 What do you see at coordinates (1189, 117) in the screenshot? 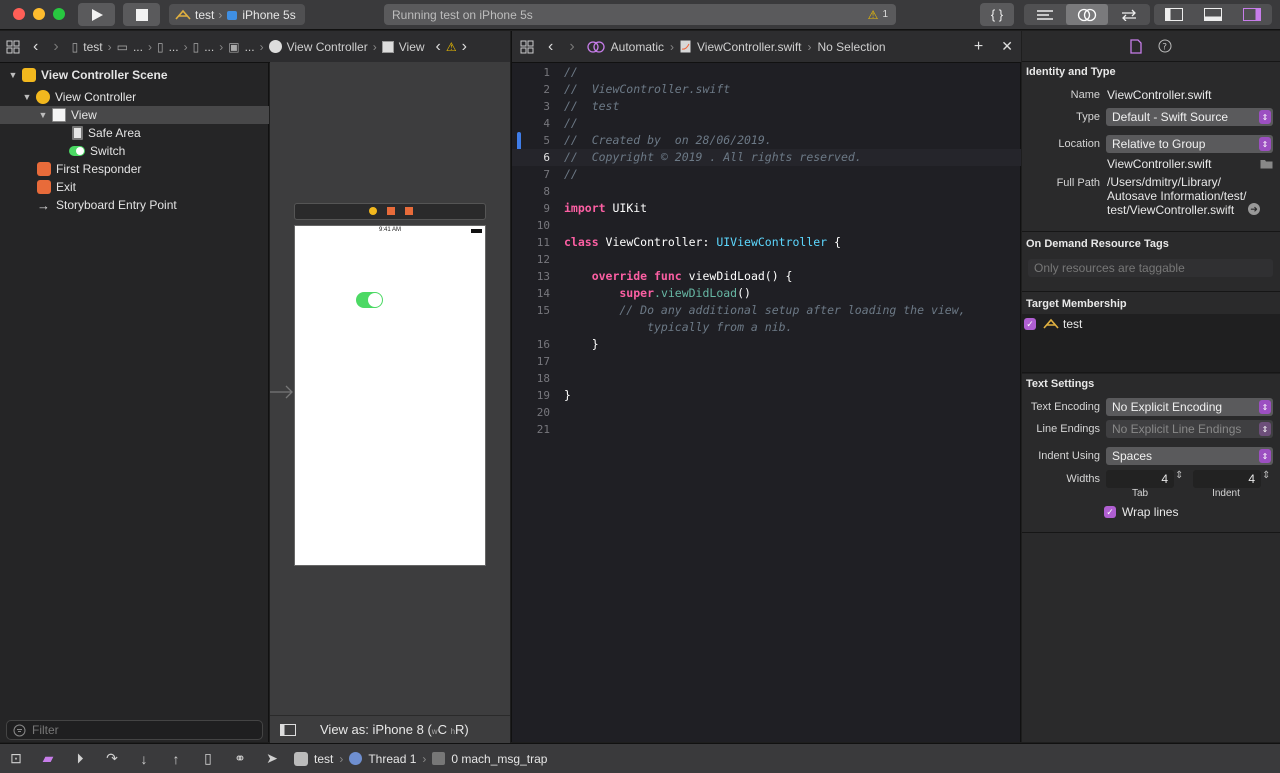
I see `type-popup: Default - Swift Source ⇕` at bounding box center [1189, 117].